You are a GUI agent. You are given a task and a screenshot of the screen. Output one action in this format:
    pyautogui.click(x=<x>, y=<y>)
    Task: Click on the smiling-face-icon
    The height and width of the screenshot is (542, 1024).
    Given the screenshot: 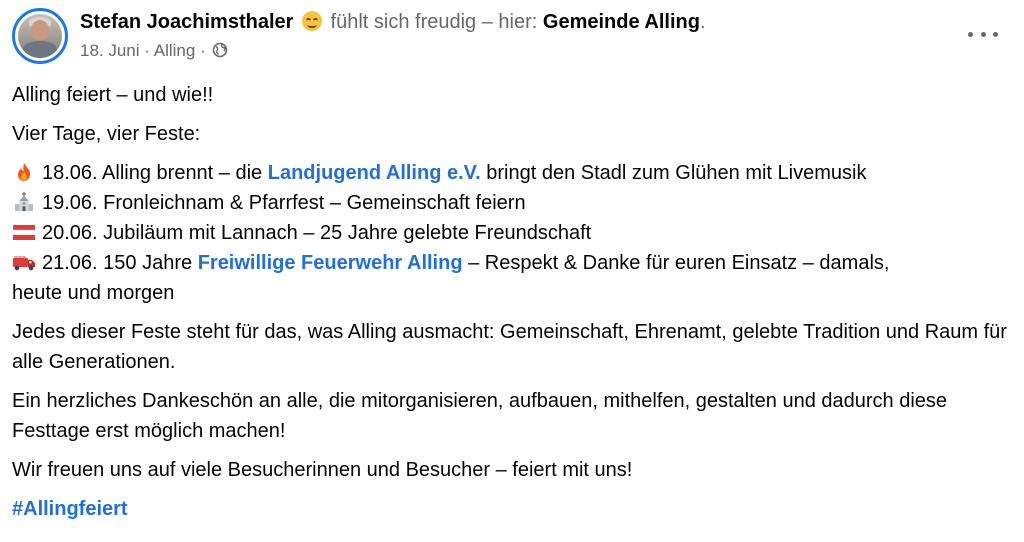 What is the action you would take?
    pyautogui.click(x=311, y=21)
    